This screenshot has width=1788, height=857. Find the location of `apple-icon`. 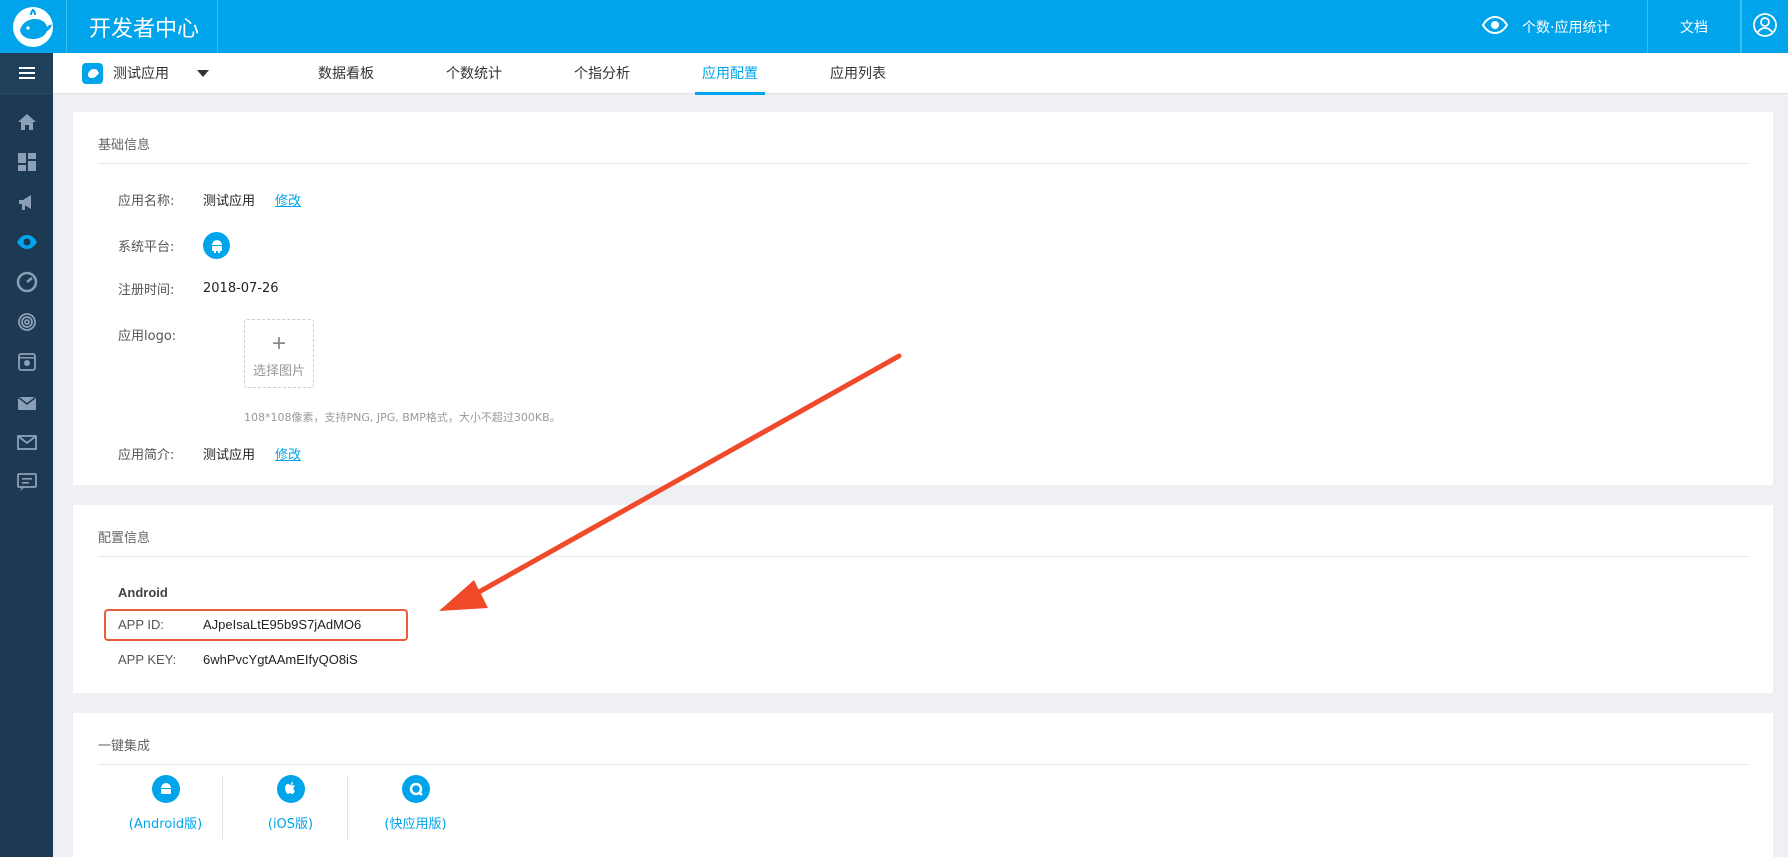

apple-icon is located at coordinates (290, 789).